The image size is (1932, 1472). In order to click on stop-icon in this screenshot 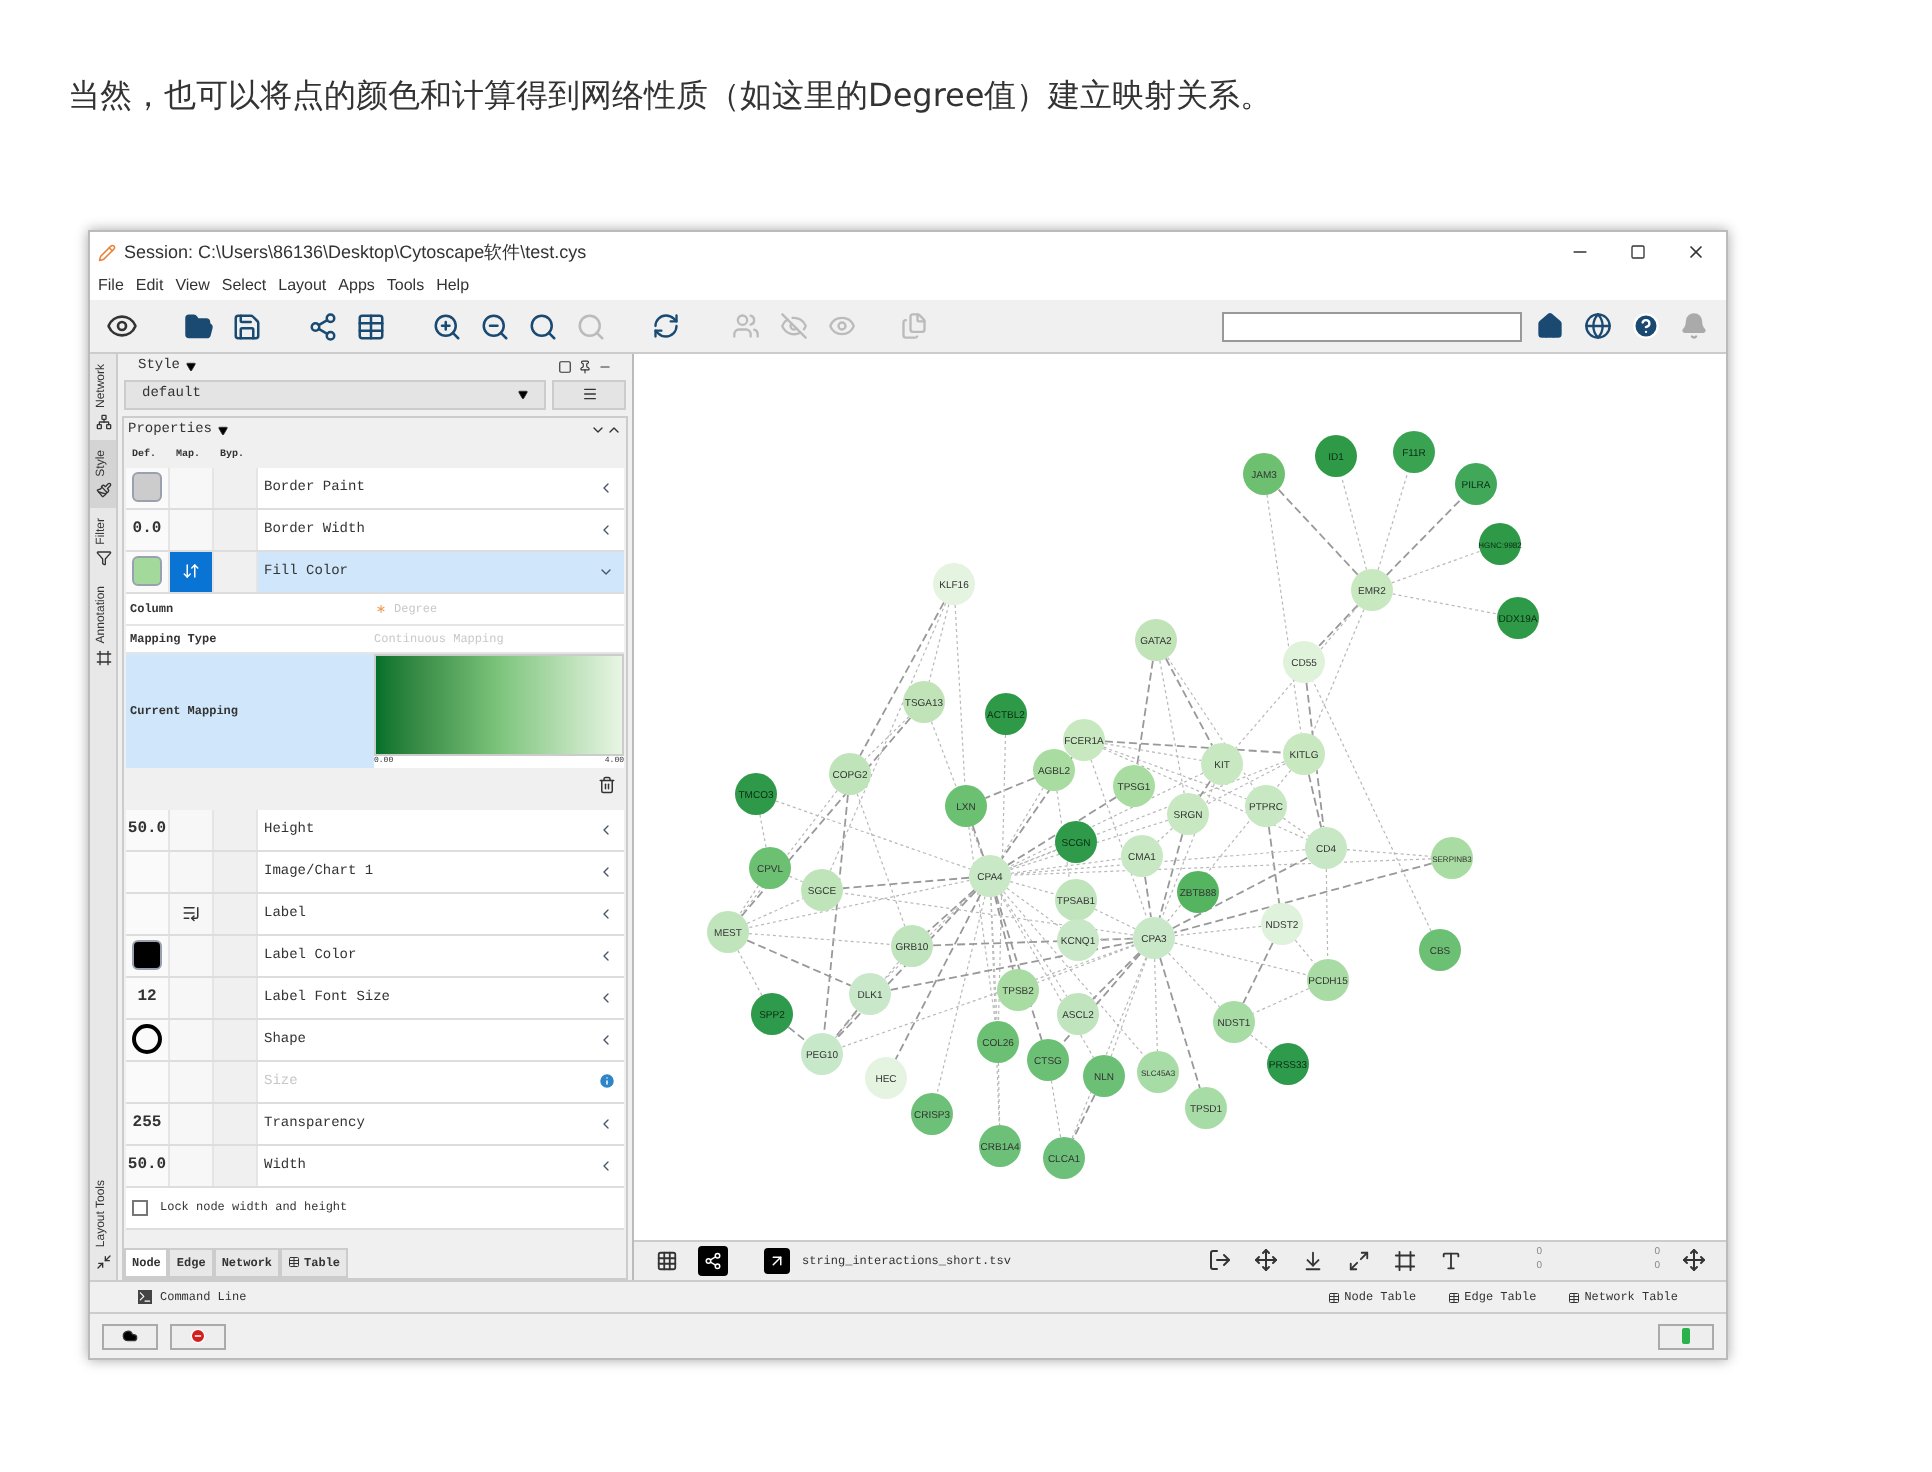, I will do `click(198, 1336)`.